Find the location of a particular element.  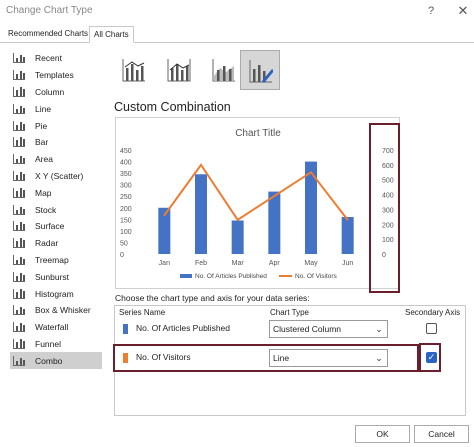

templates-icon is located at coordinates (19, 75).